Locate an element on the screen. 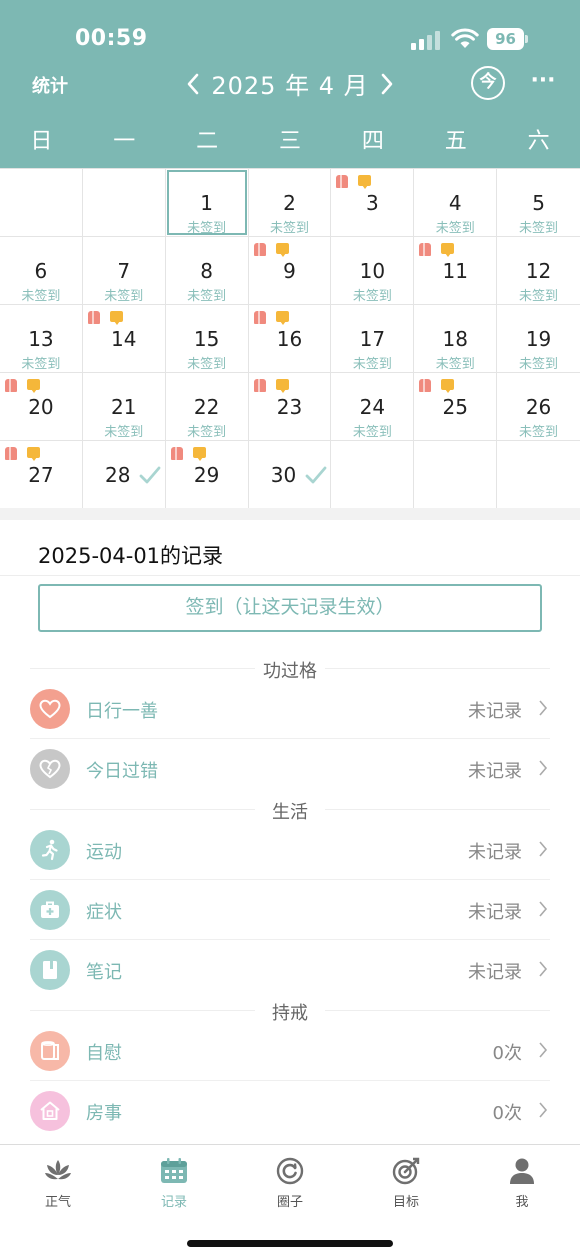 This screenshot has height=1257, width=580. day-number: 5 is located at coordinates (538, 203).